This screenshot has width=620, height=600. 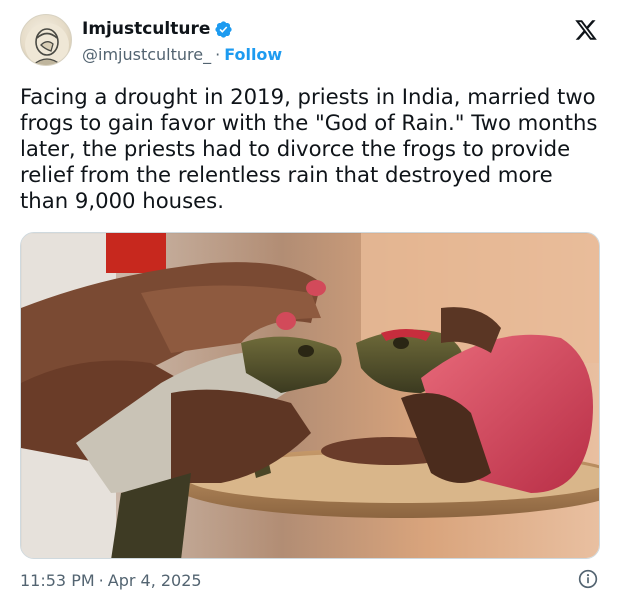 I want to click on display-name: Imjustculture, so click(x=146, y=29).